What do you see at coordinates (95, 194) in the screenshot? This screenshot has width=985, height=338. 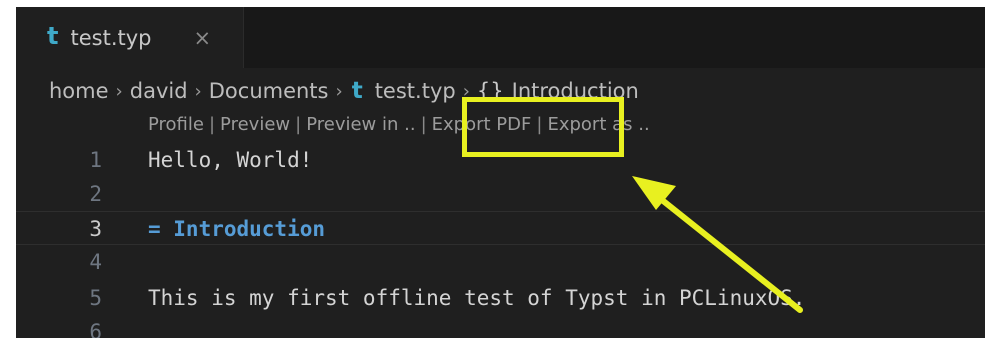 I see `line-number: 2` at bounding box center [95, 194].